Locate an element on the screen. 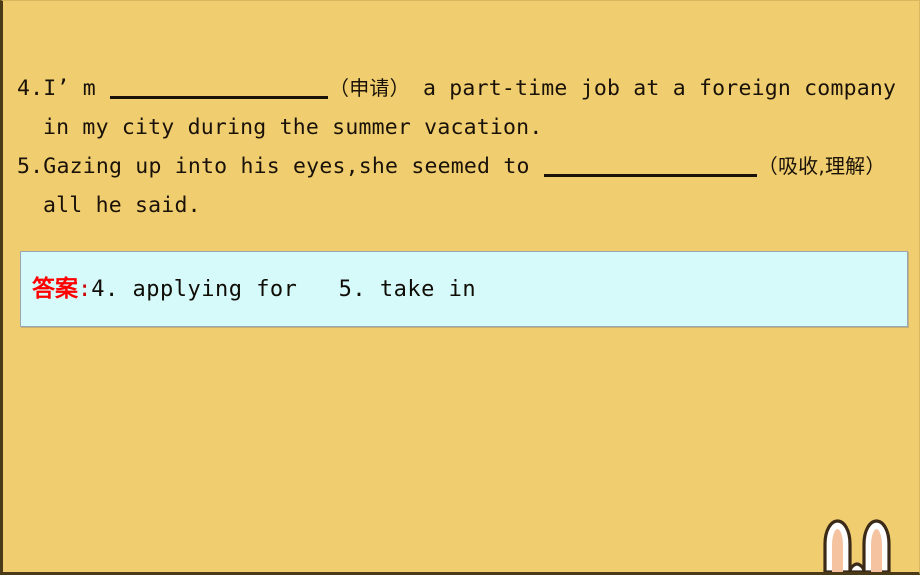  question-4-line-2: in my city during the summer vacation. is located at coordinates (293, 127).